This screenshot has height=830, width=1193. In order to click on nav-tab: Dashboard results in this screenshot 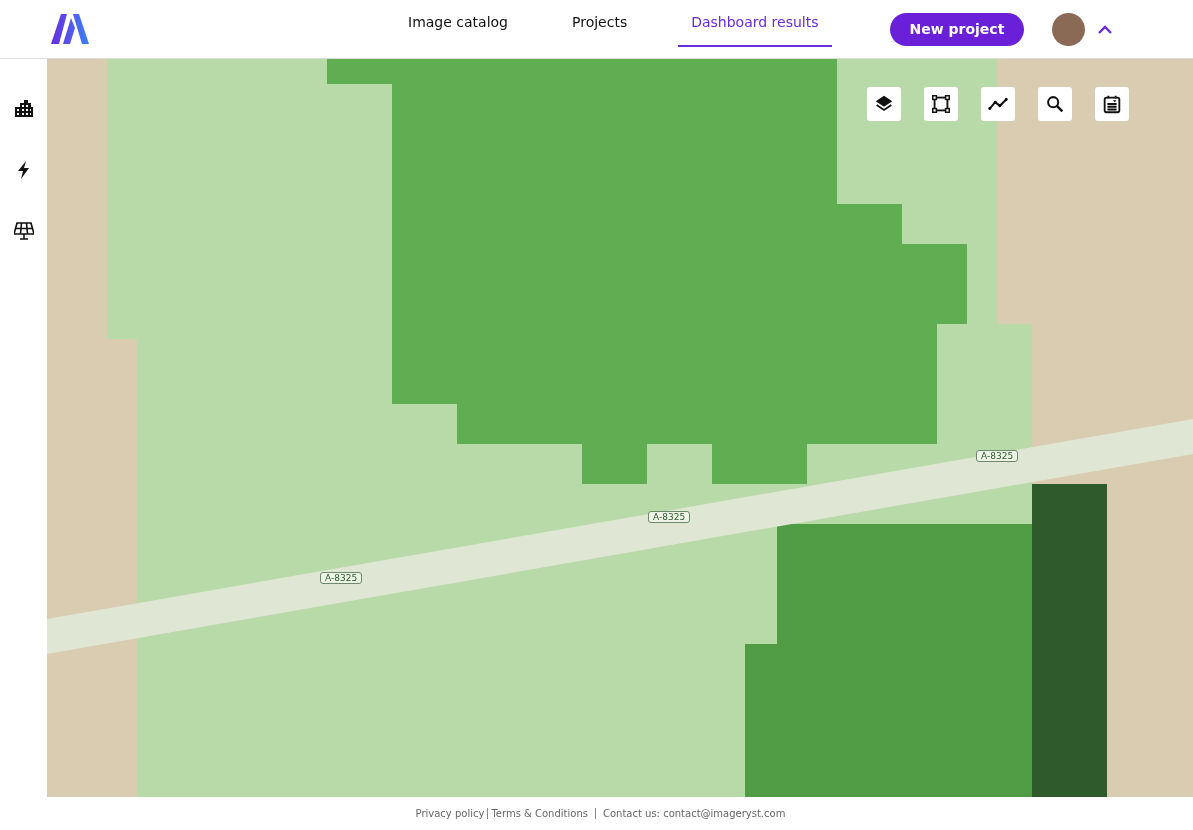, I will do `click(755, 23)`.